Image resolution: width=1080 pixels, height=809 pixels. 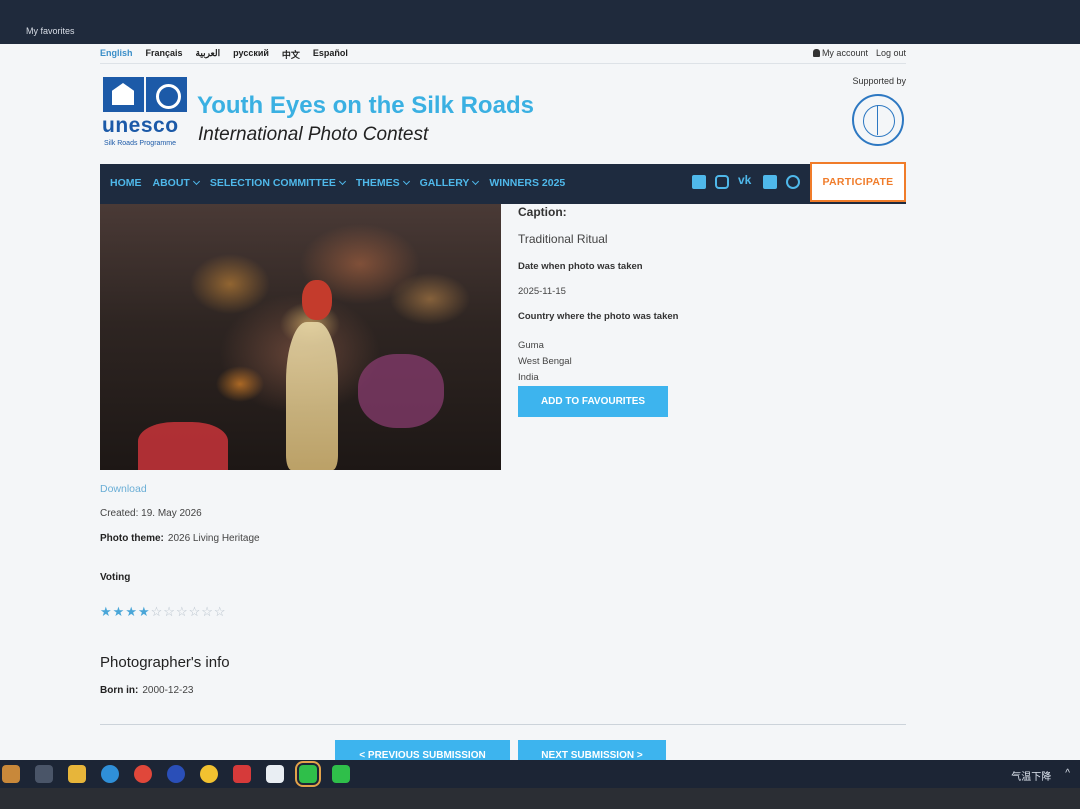 I want to click on site-title: Youth Eyes on the Silk Roads, so click(x=365, y=106).